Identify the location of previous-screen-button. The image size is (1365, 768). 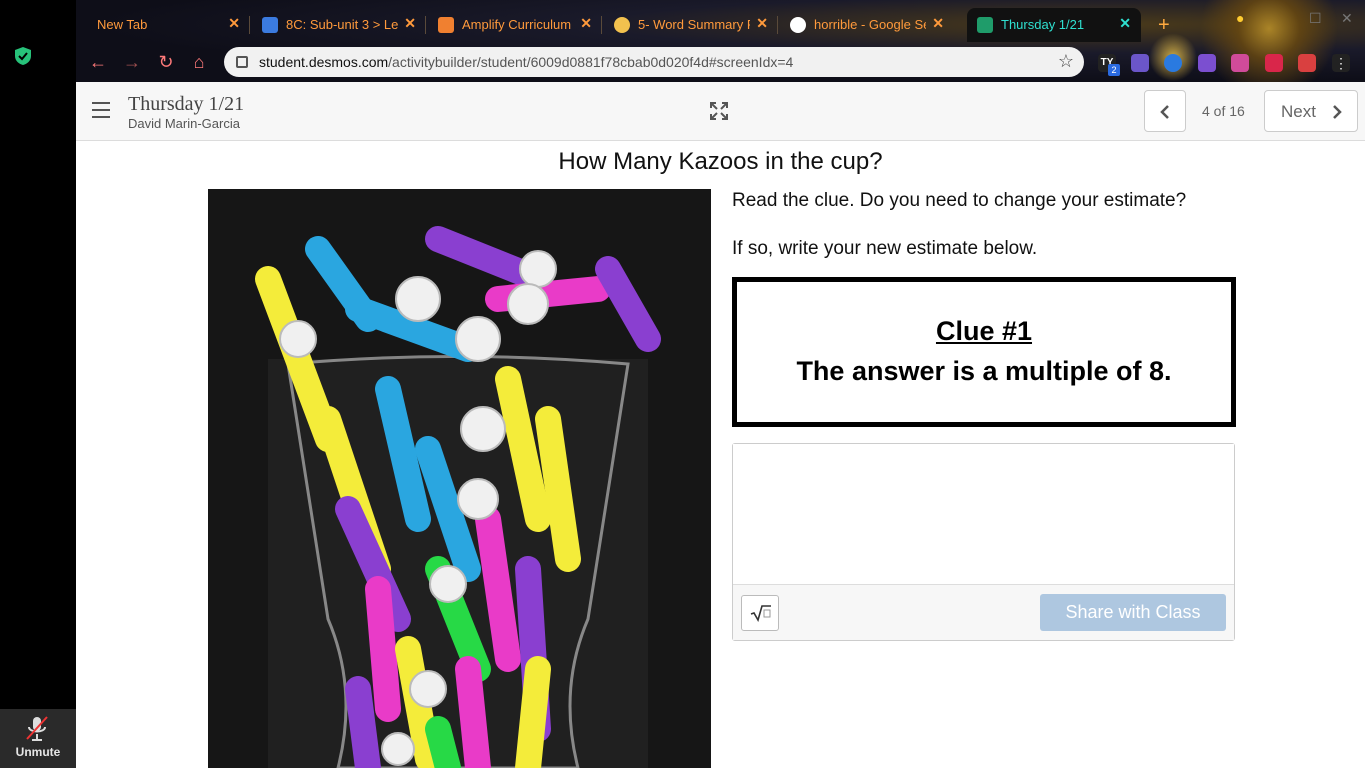
(1165, 111).